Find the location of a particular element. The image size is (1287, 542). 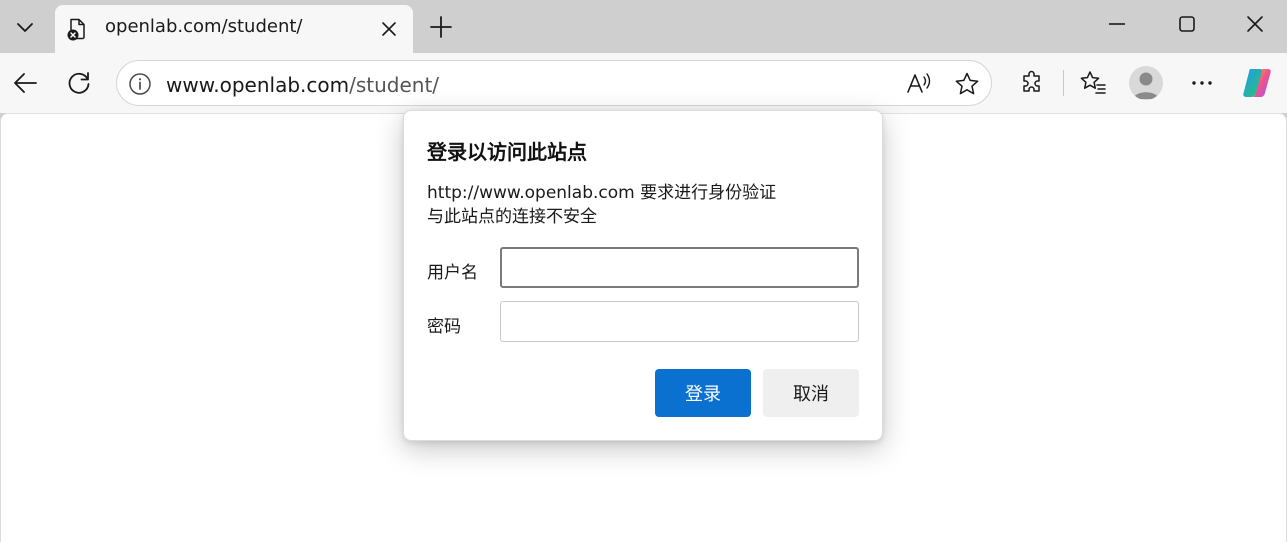

username-label: 用户名 is located at coordinates (452, 273).